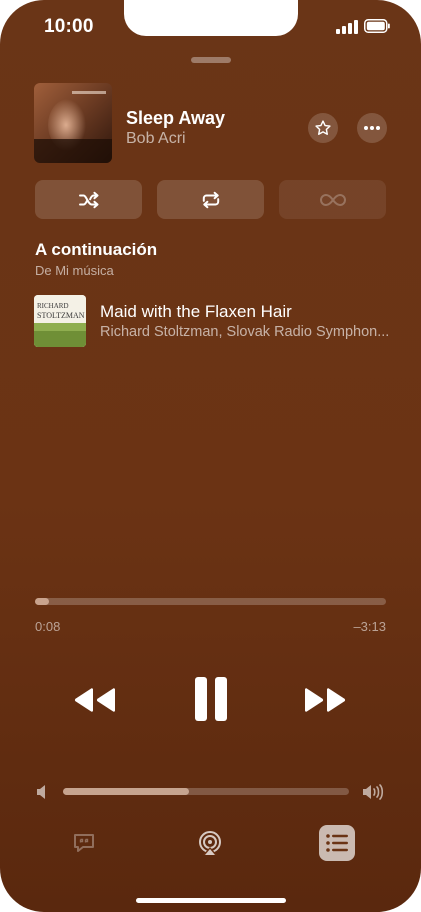 The image size is (421, 912). I want to click on queue-list-icon, so click(337, 843).